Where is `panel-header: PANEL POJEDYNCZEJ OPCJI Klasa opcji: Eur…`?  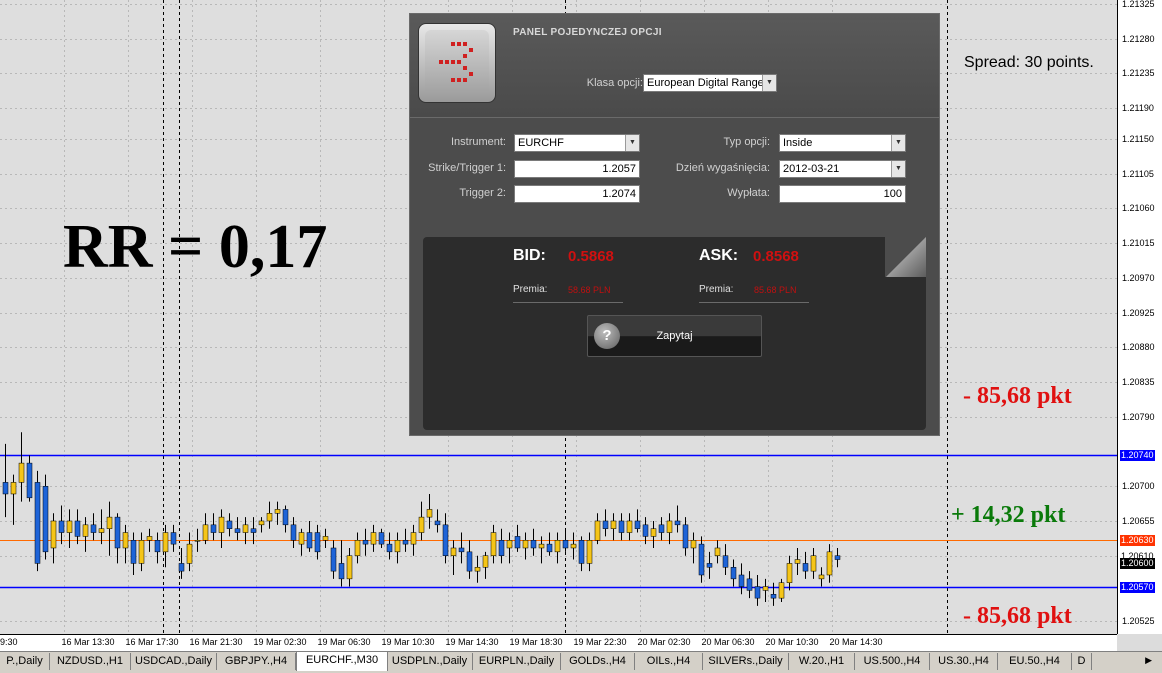
panel-header: PANEL POJEDYNCZEJ OPCJI Klasa opcji: Eur… is located at coordinates (674, 65).